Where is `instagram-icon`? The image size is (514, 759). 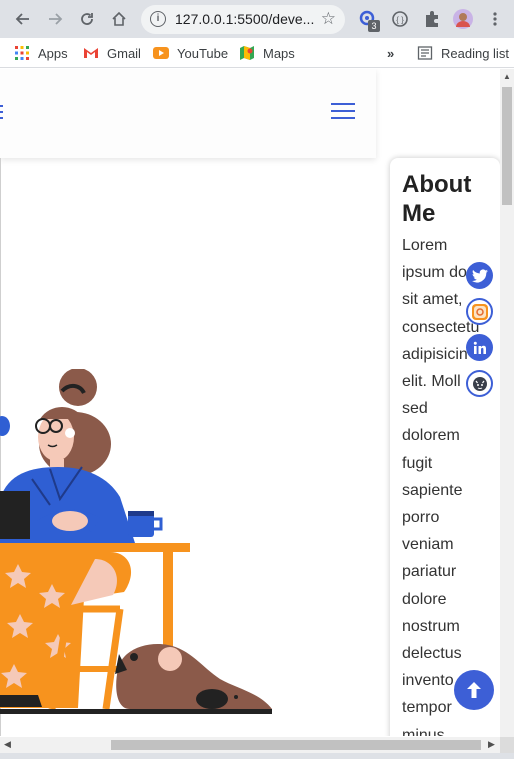
instagram-icon is located at coordinates (479, 311).